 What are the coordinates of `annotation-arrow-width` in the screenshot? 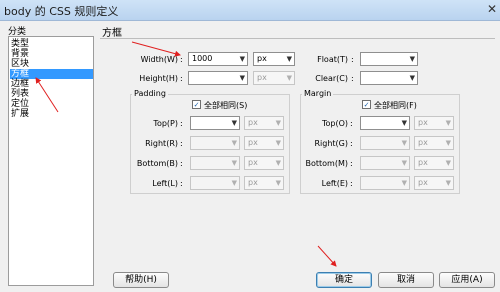 It's located at (156, 49).